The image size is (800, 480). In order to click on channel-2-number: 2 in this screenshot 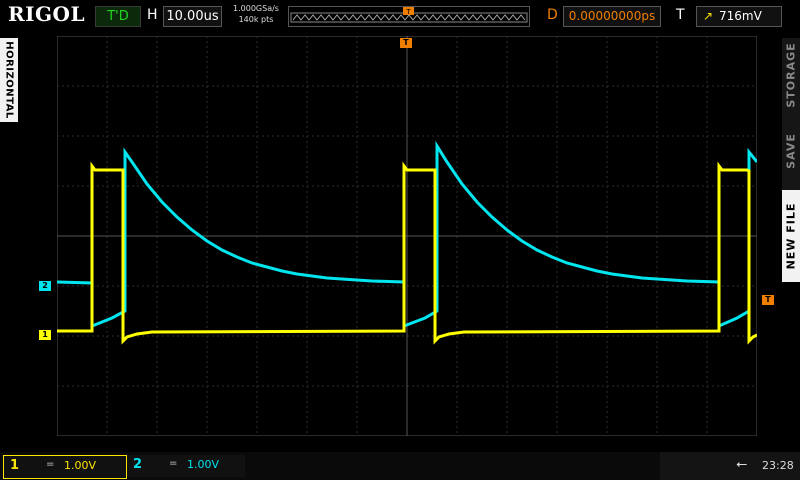, I will do `click(138, 464)`.